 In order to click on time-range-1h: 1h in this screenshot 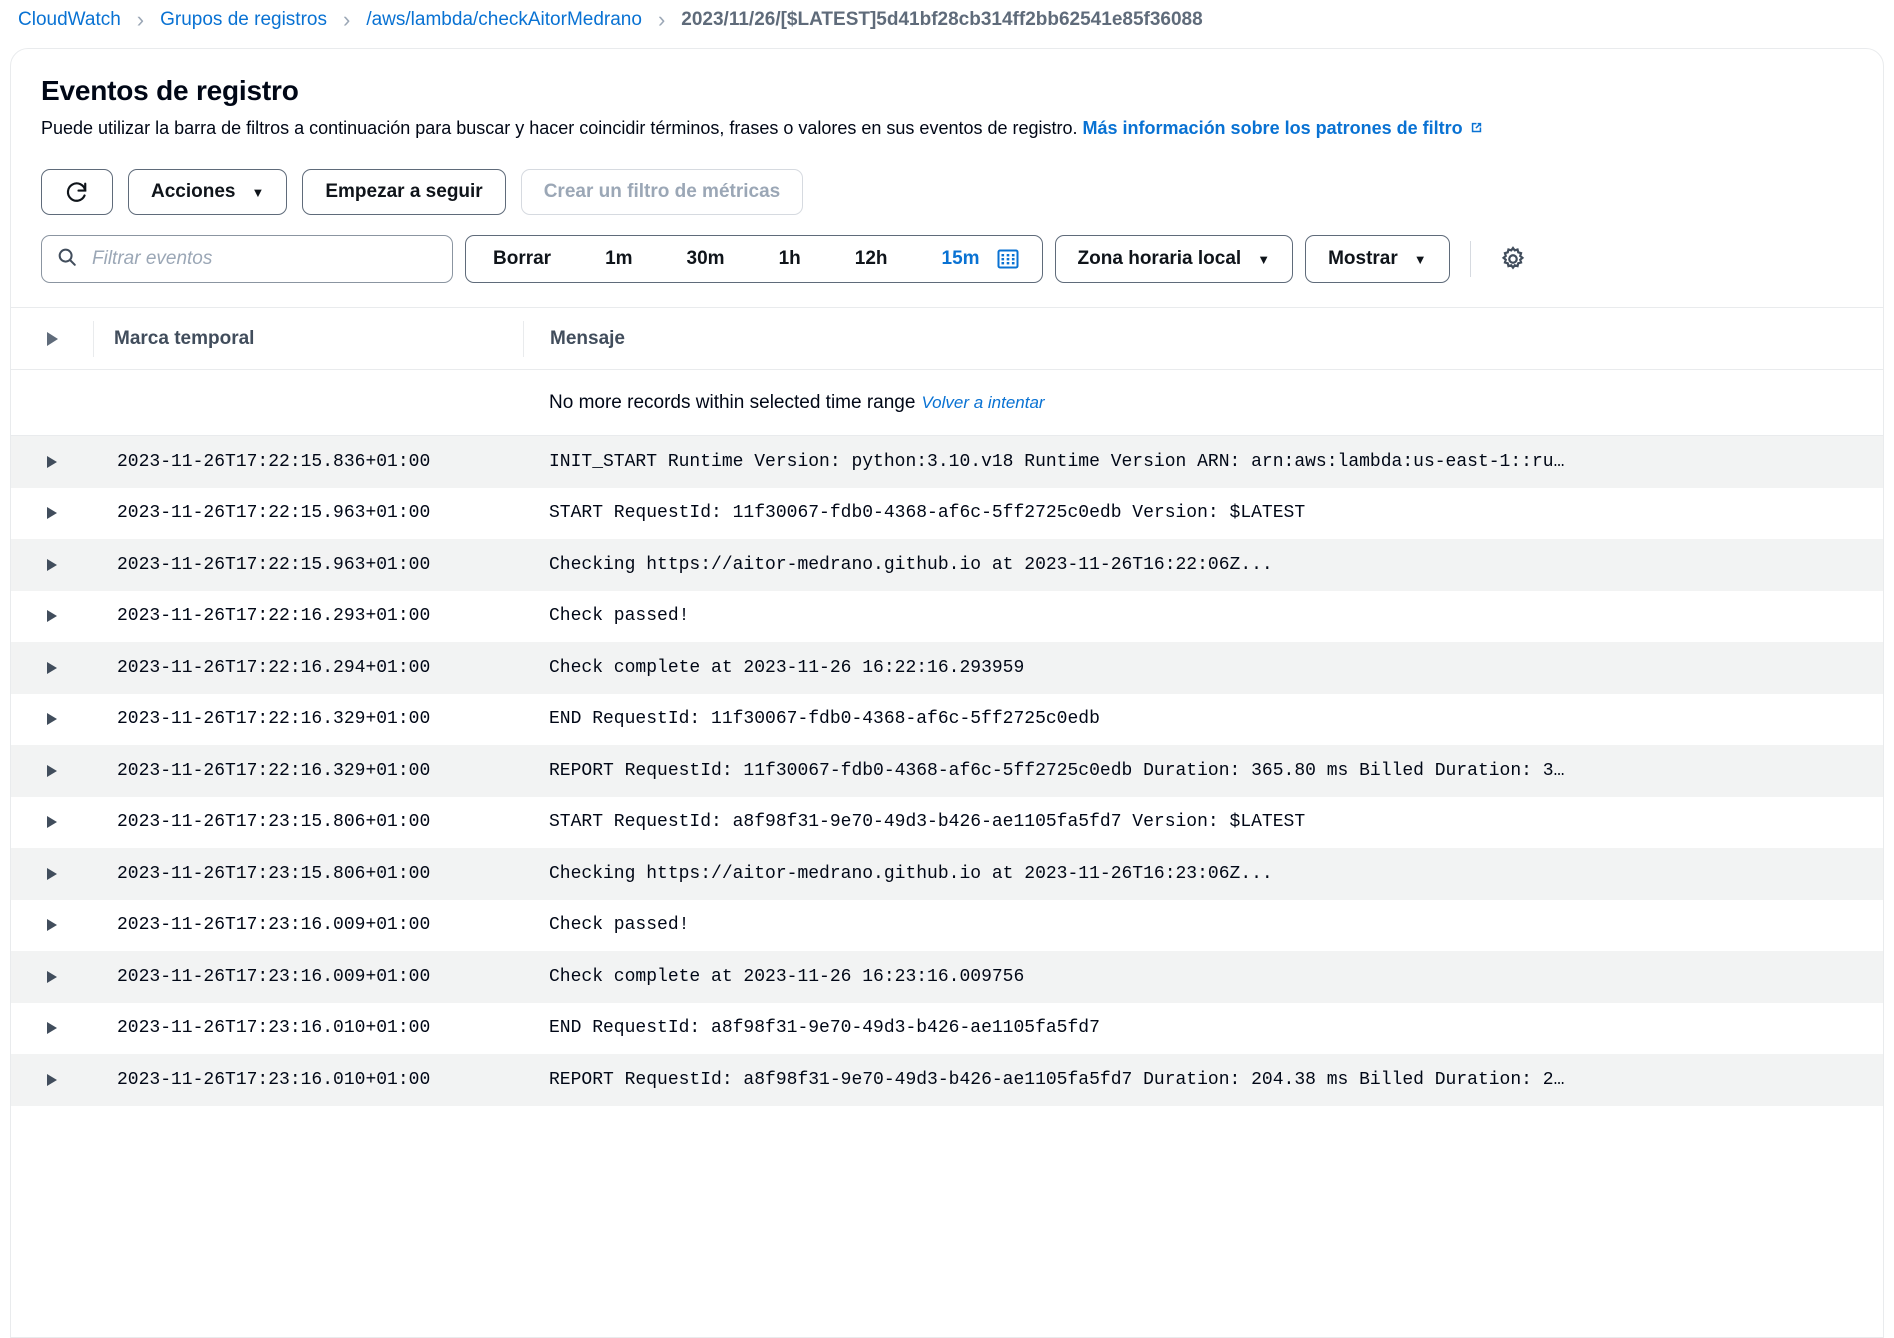, I will do `click(790, 259)`.